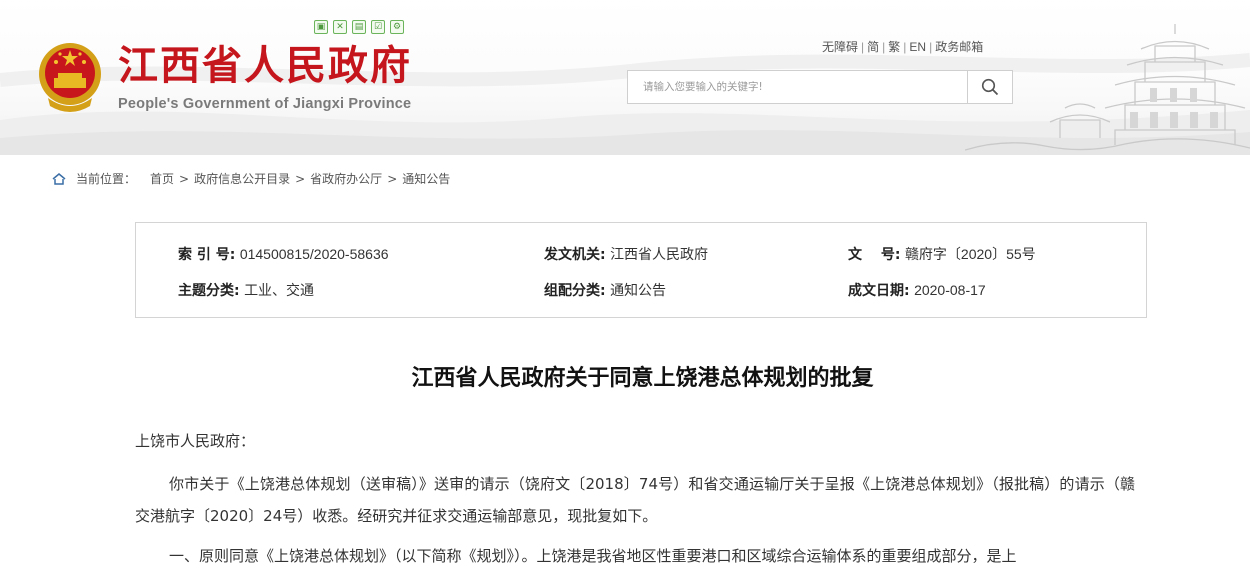 The height and width of the screenshot is (572, 1250). Describe the element at coordinates (950, 290) in the screenshot. I see `written-date-value: 2020-08-17` at that location.